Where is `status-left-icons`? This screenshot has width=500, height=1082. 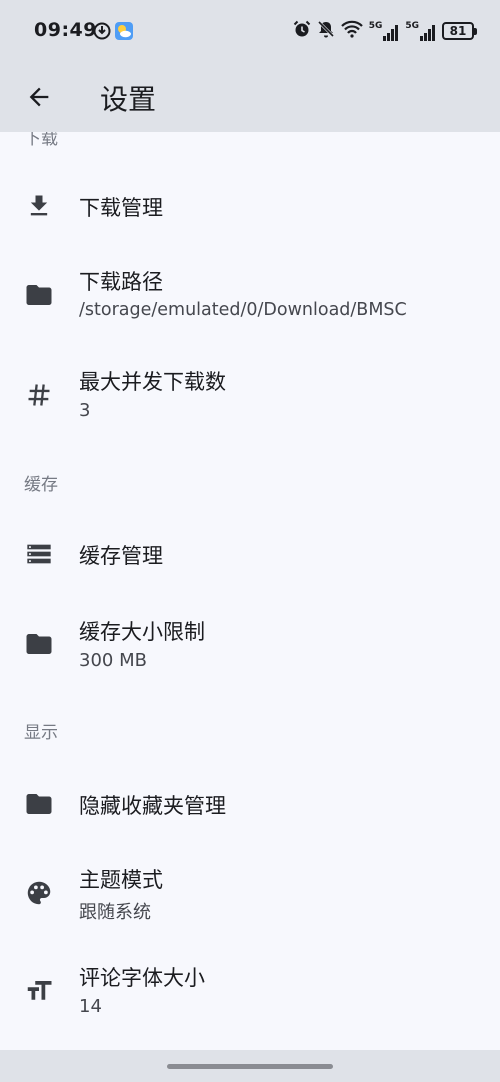
status-left-icons is located at coordinates (113, 33).